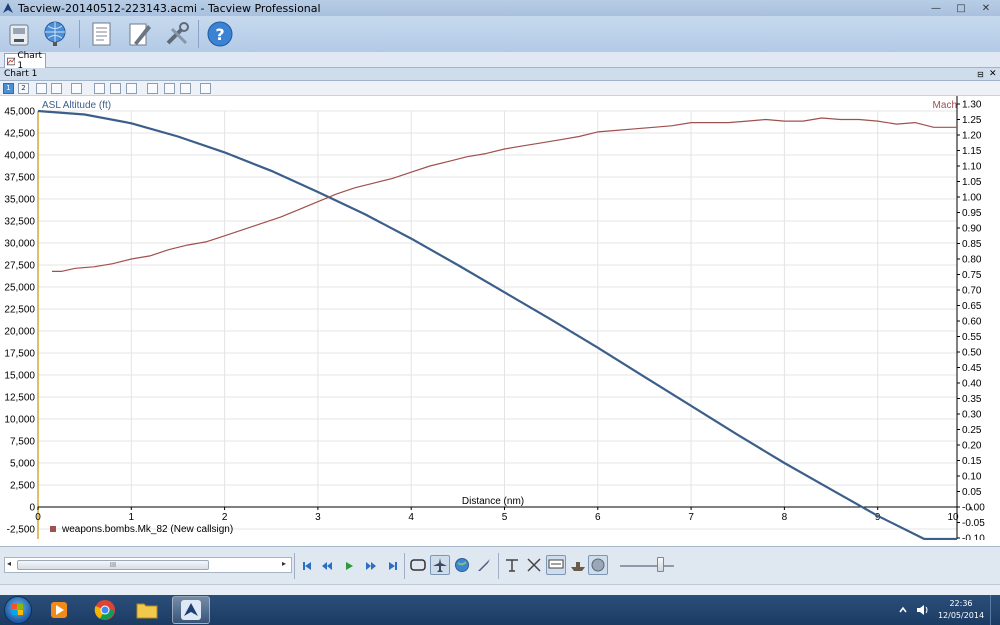  What do you see at coordinates (972, 492) in the screenshot?
I see `right-tick-label: 0.05` at bounding box center [972, 492].